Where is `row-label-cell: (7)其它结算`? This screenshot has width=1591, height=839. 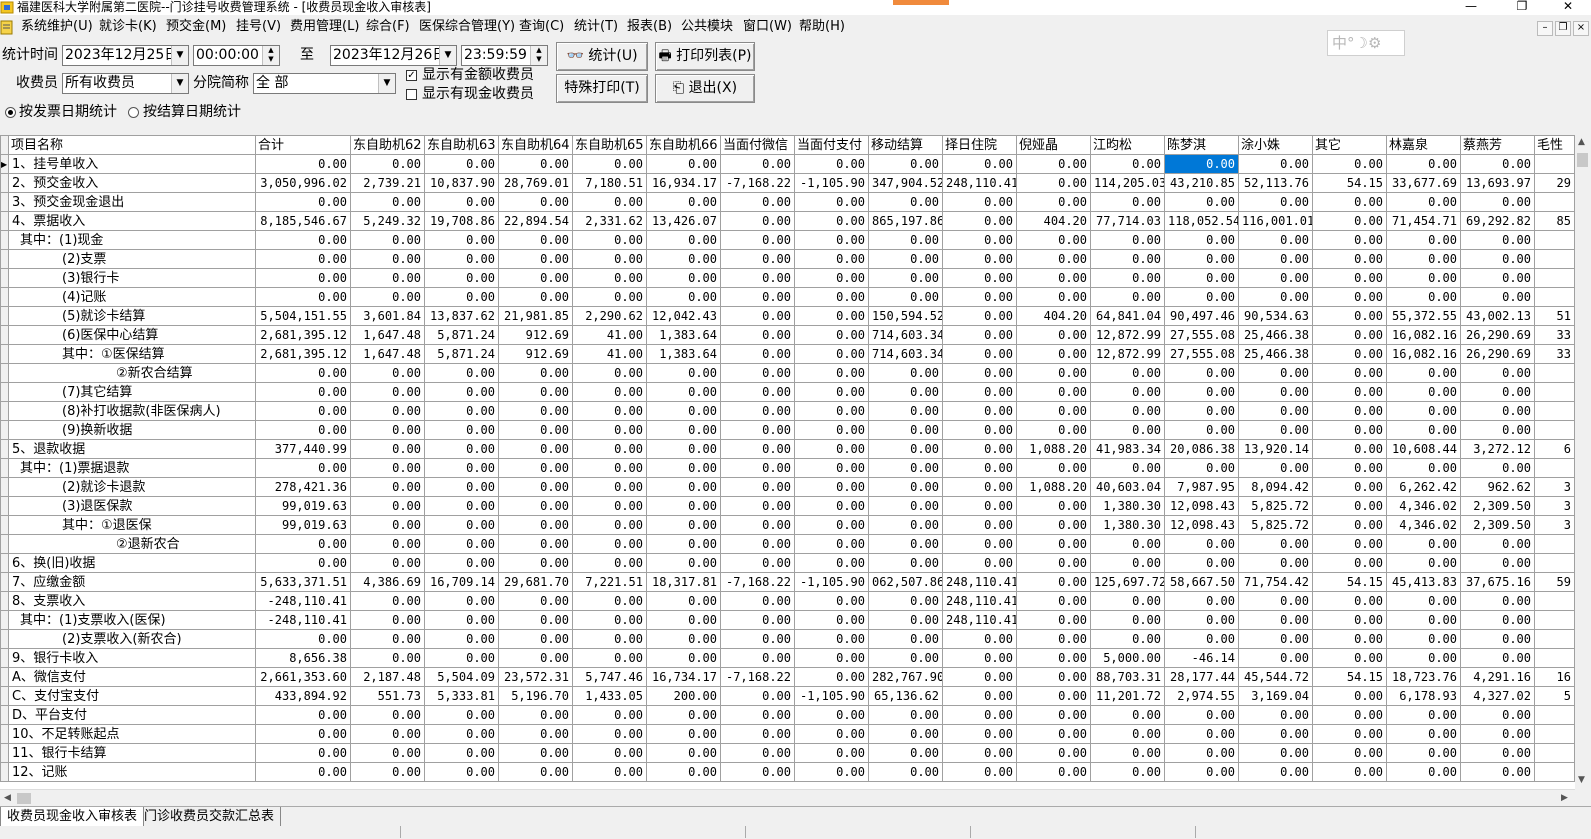
row-label-cell: (7)其它结算 is located at coordinates (132, 392).